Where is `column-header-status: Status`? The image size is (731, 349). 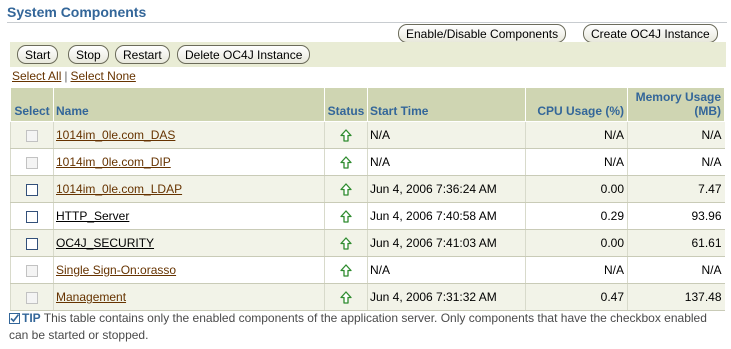
column-header-status: Status is located at coordinates (346, 104).